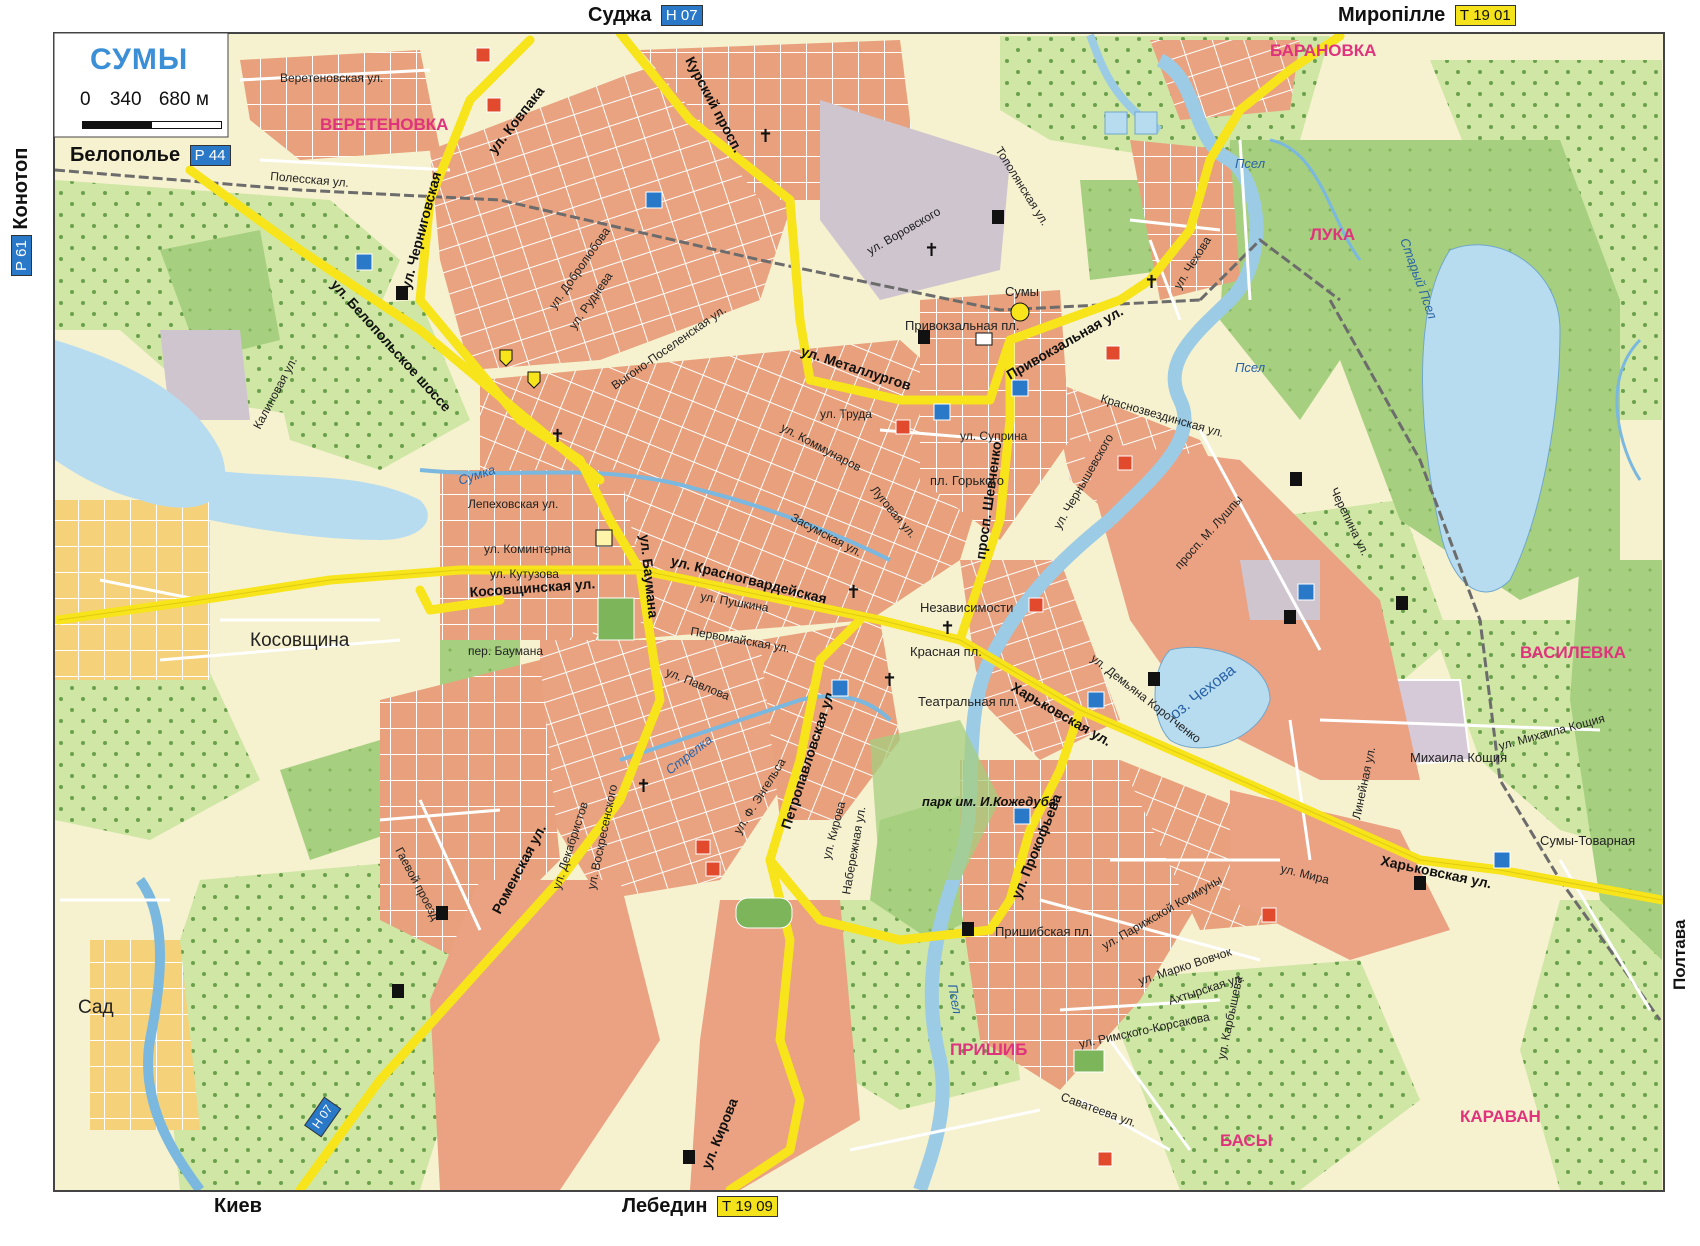 The image size is (1700, 1246). I want to click on road-label-truda: ул. Труда, so click(846, 414).